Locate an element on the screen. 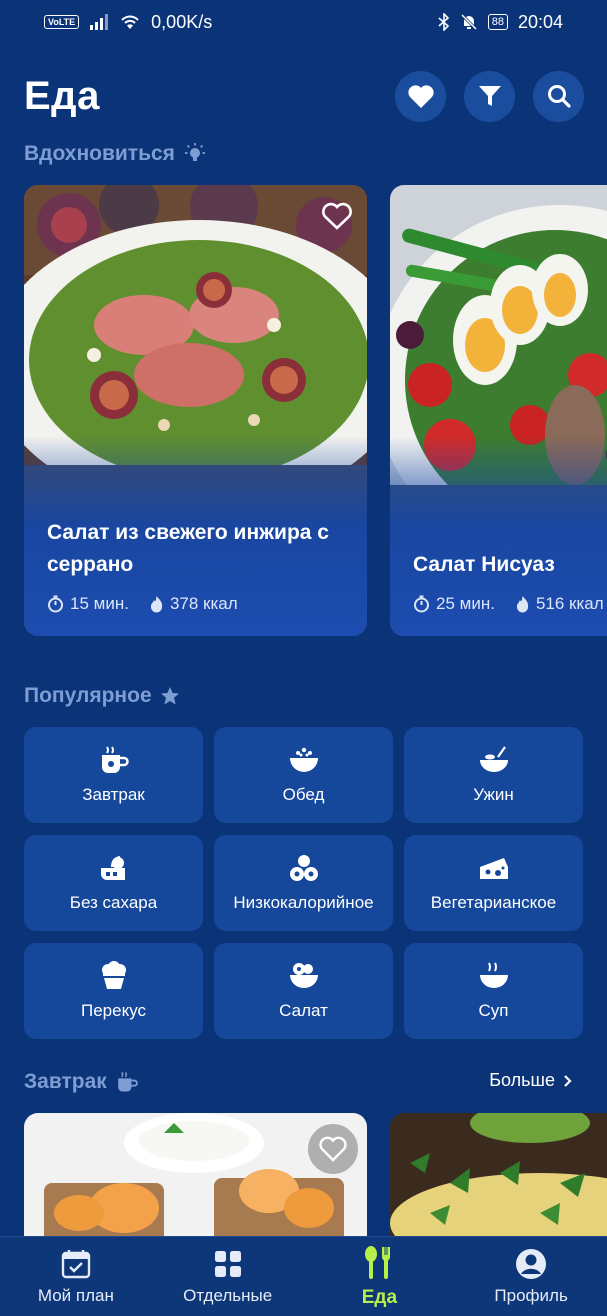  recipe-kcal: 378 ккал is located at coordinates (203, 603).